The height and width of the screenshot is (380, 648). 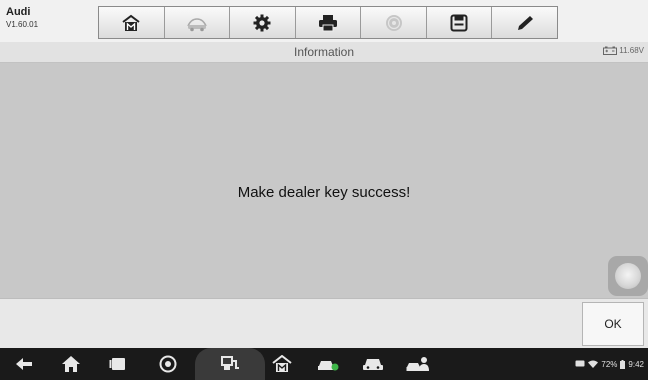 I want to click on help-button, so click(x=394, y=22).